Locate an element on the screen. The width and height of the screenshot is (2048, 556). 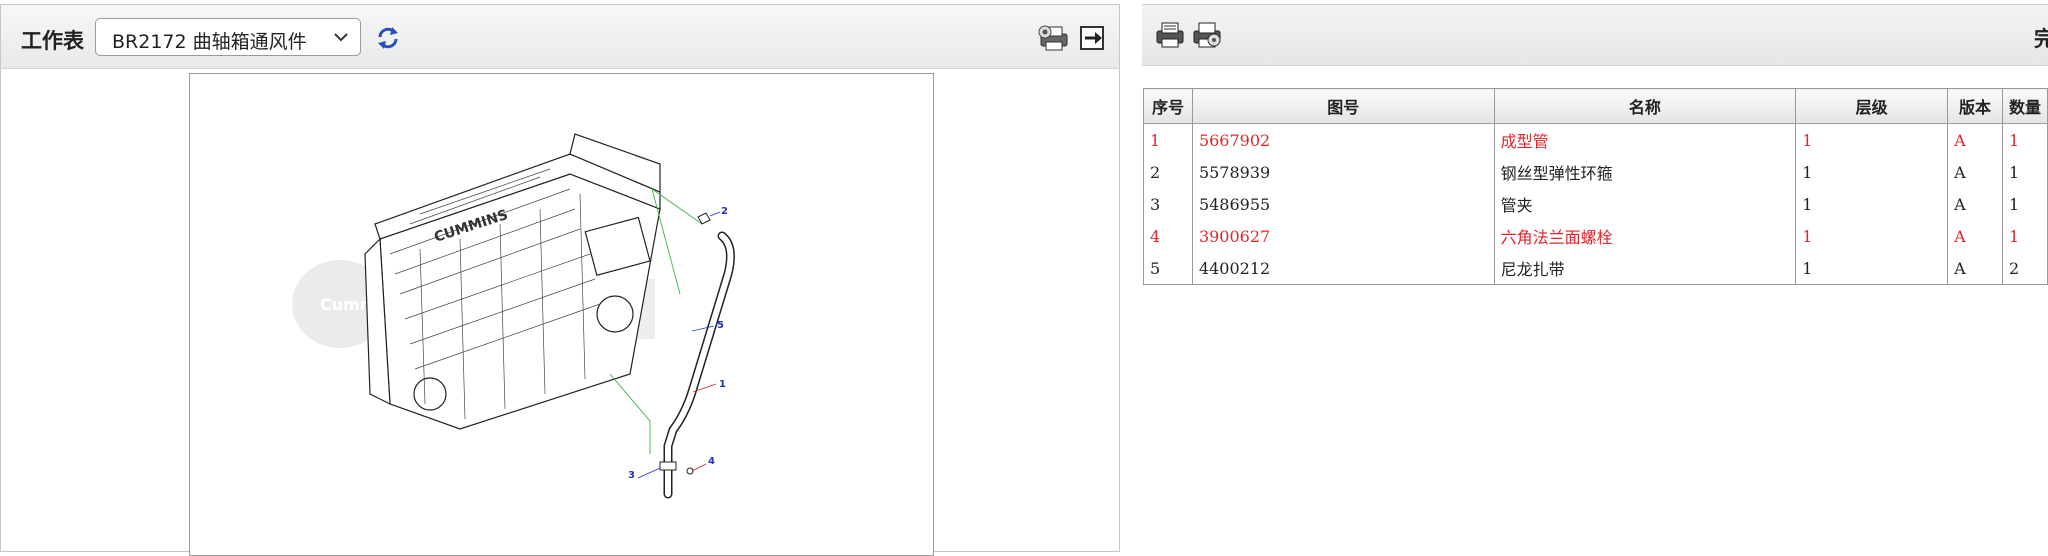
refresh-icon is located at coordinates (388, 38).